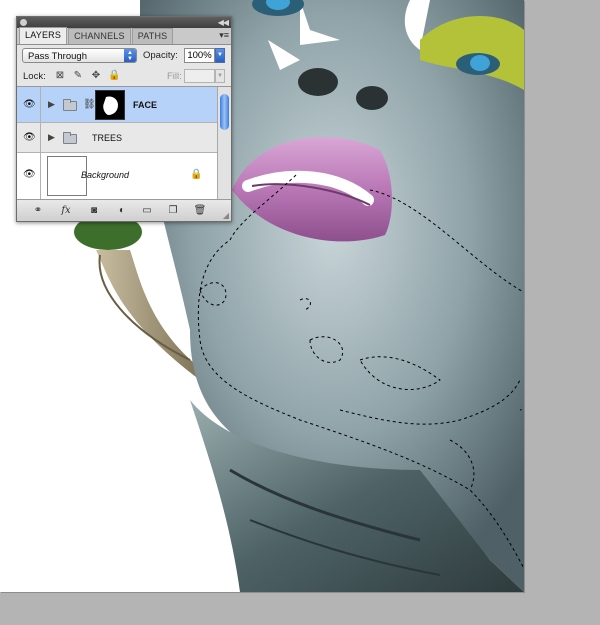 The height and width of the screenshot is (625, 600). What do you see at coordinates (130, 55) in the screenshot?
I see `select-arrows-icon: ▲ ▼` at bounding box center [130, 55].